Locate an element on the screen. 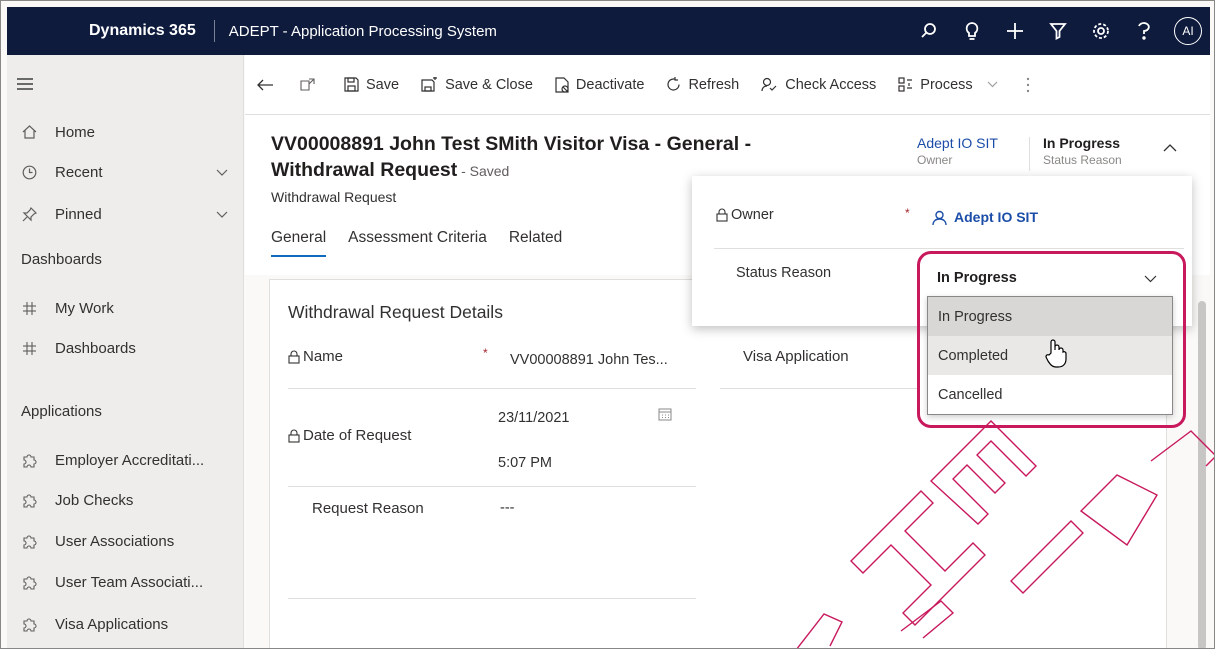 The width and height of the screenshot is (1215, 649). watermark is located at coordinates (1005, 534).